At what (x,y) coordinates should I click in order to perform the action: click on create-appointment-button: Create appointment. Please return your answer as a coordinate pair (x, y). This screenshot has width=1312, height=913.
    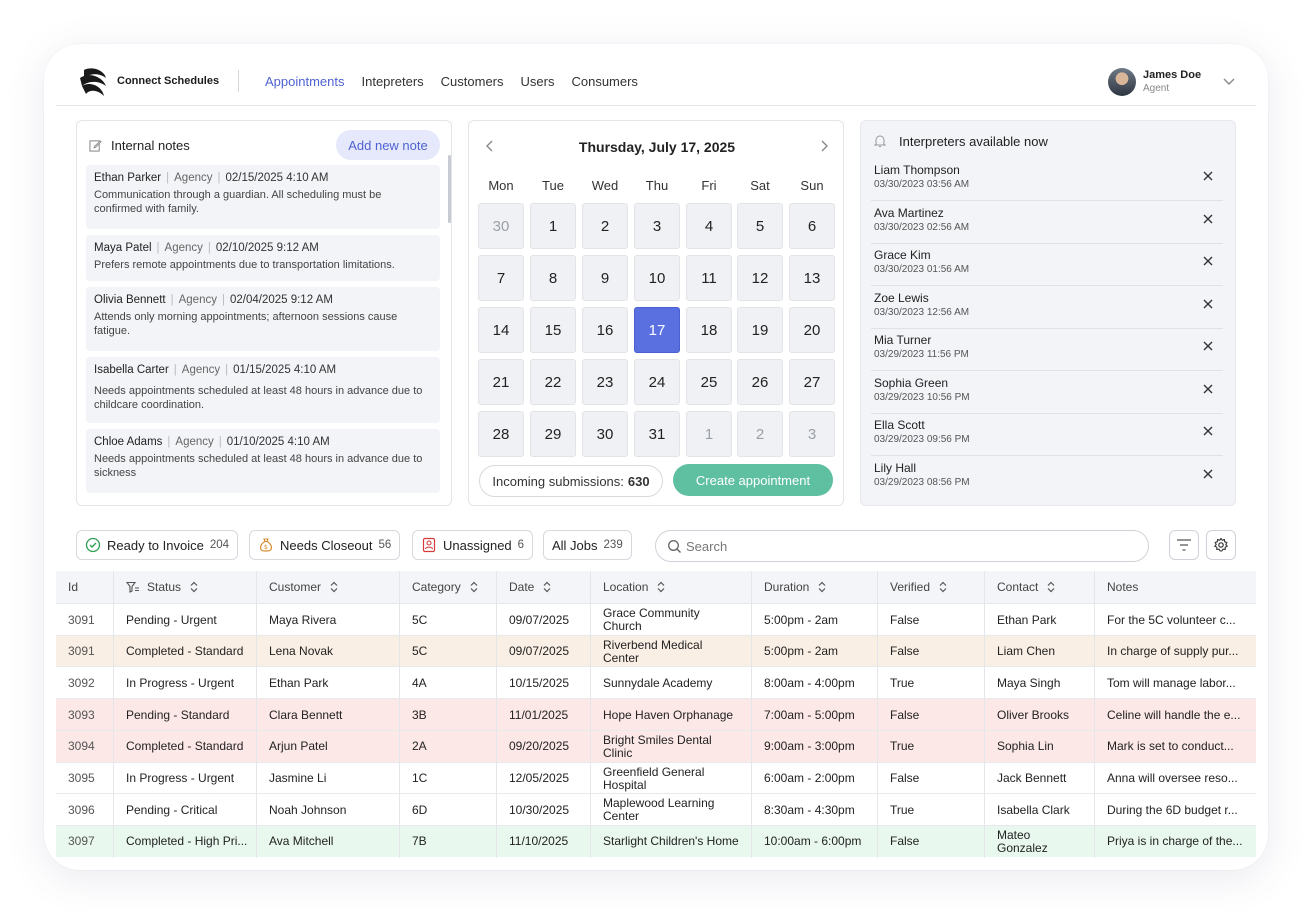
    Looking at the image, I should click on (753, 480).